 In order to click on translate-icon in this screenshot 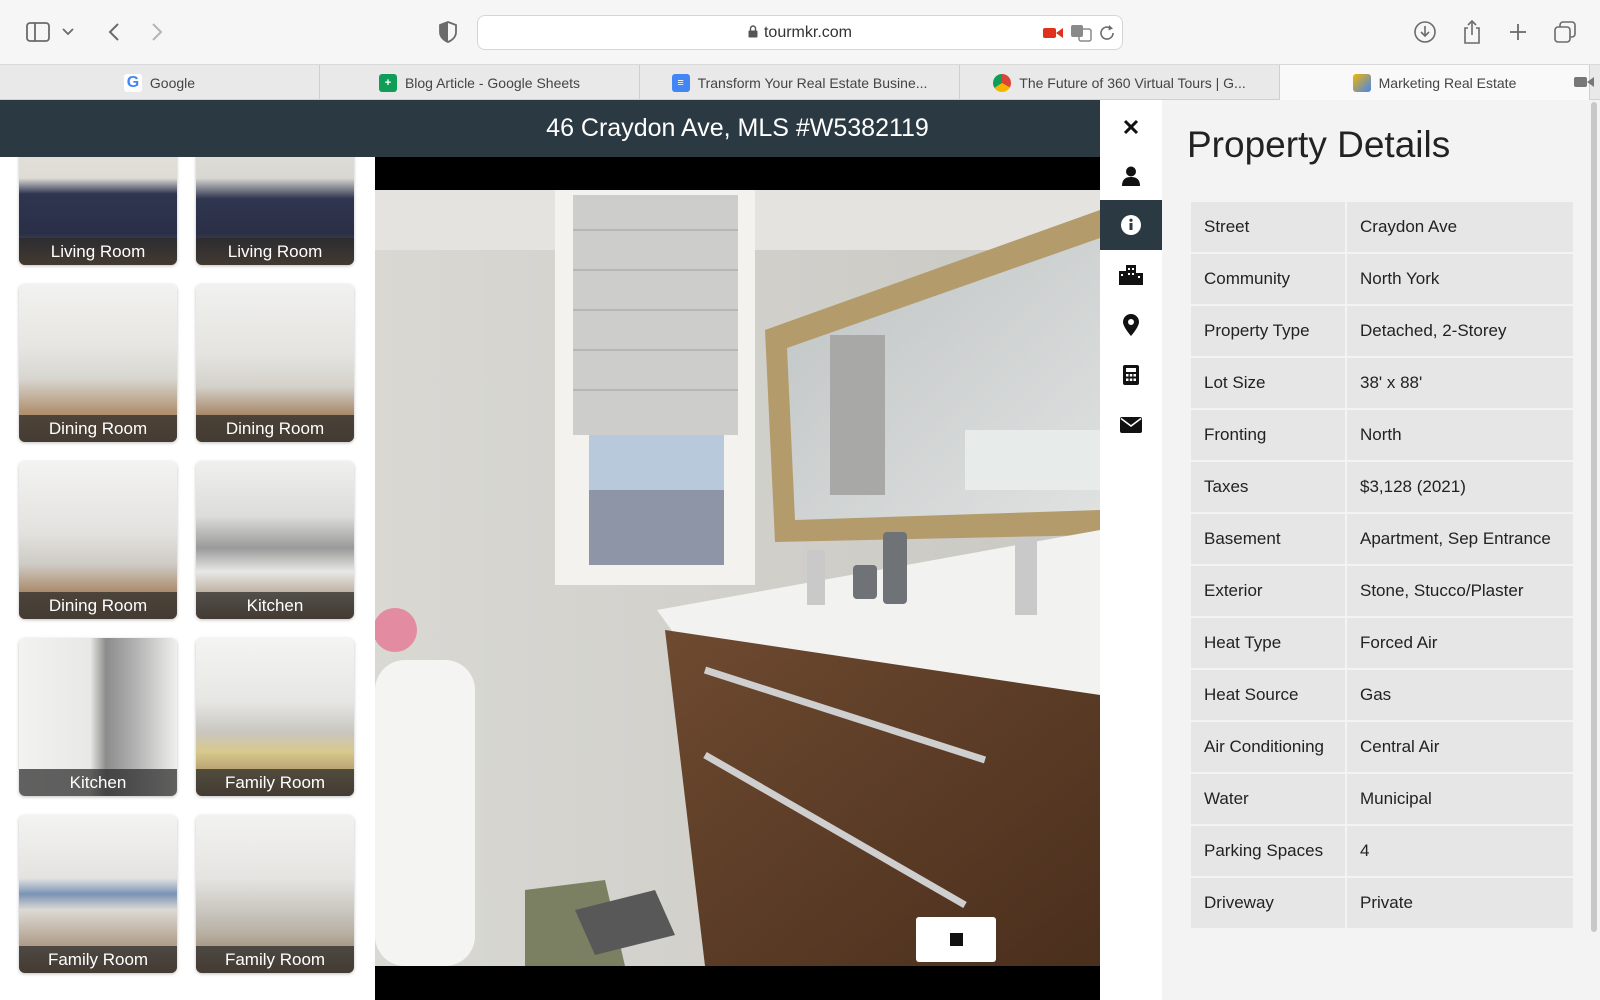, I will do `click(1081, 35)`.